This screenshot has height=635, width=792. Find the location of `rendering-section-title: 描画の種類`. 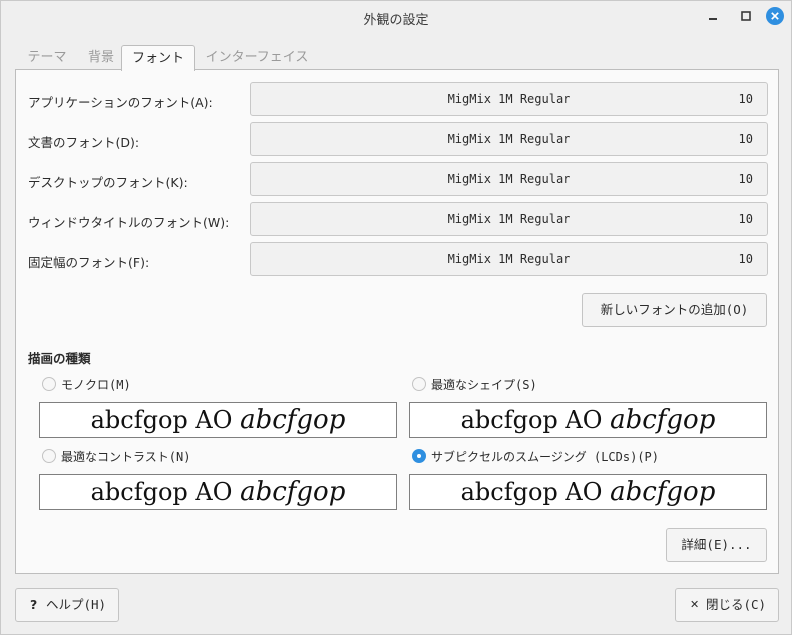

rendering-section-title: 描画の種類 is located at coordinates (59, 358).